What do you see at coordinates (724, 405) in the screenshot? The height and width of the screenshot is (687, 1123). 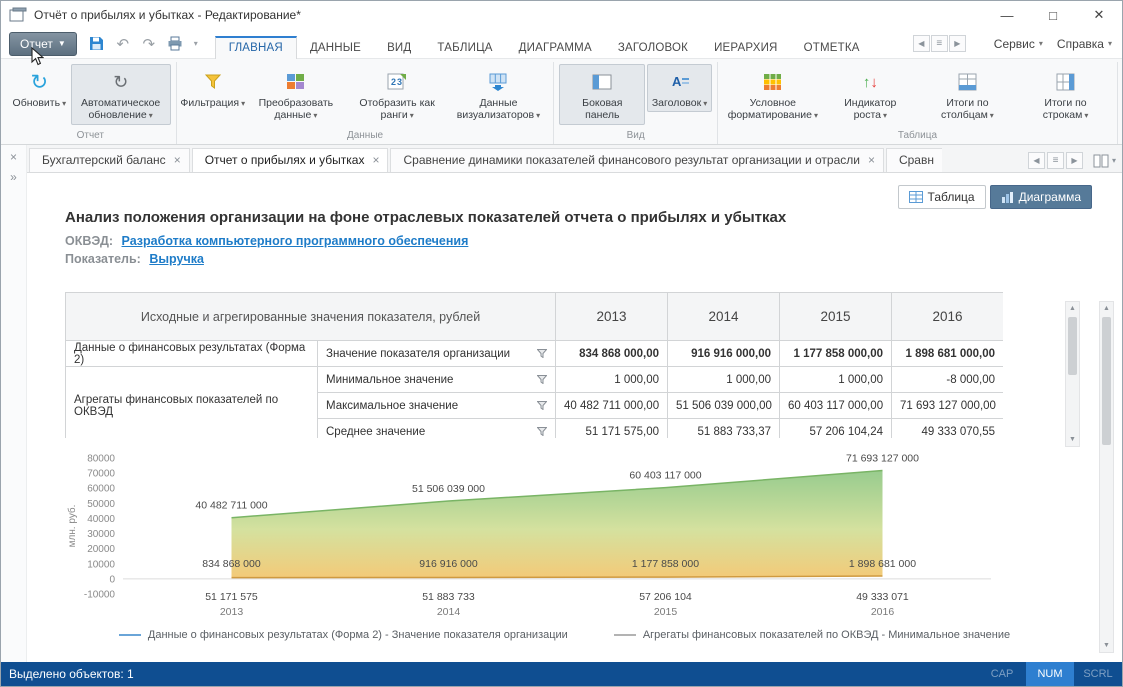 I see `value-cell: 51 506 039 000,00` at bounding box center [724, 405].